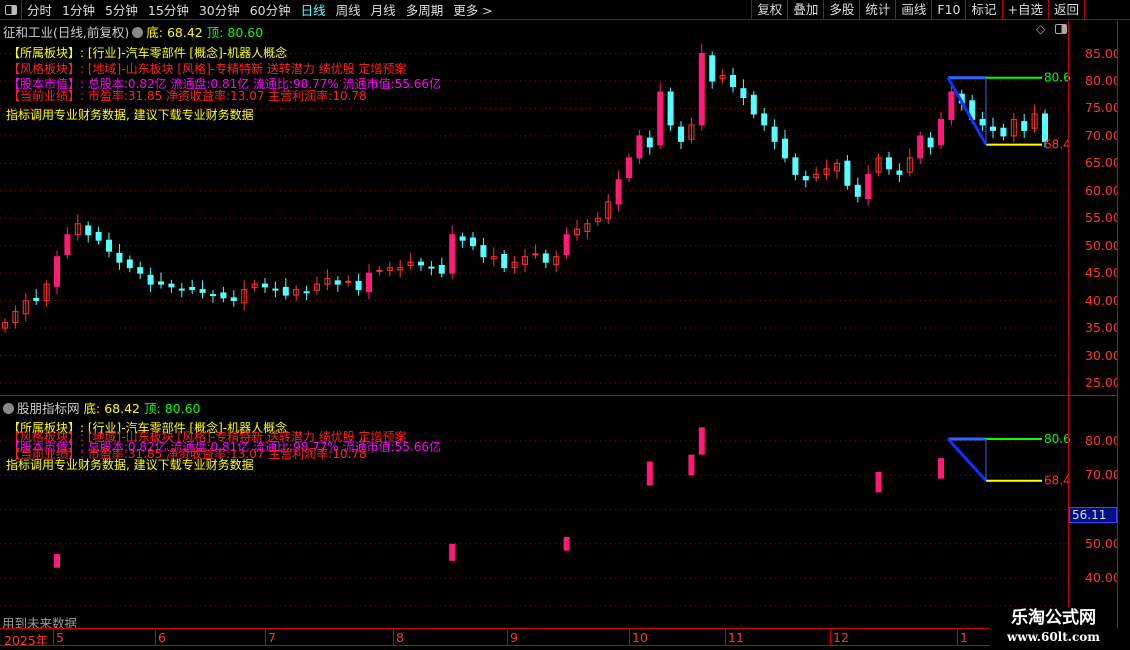 Image resolution: width=1130 pixels, height=650 pixels. Describe the element at coordinates (1103, 135) in the screenshot. I see `price-tick-label: 70.00` at that location.